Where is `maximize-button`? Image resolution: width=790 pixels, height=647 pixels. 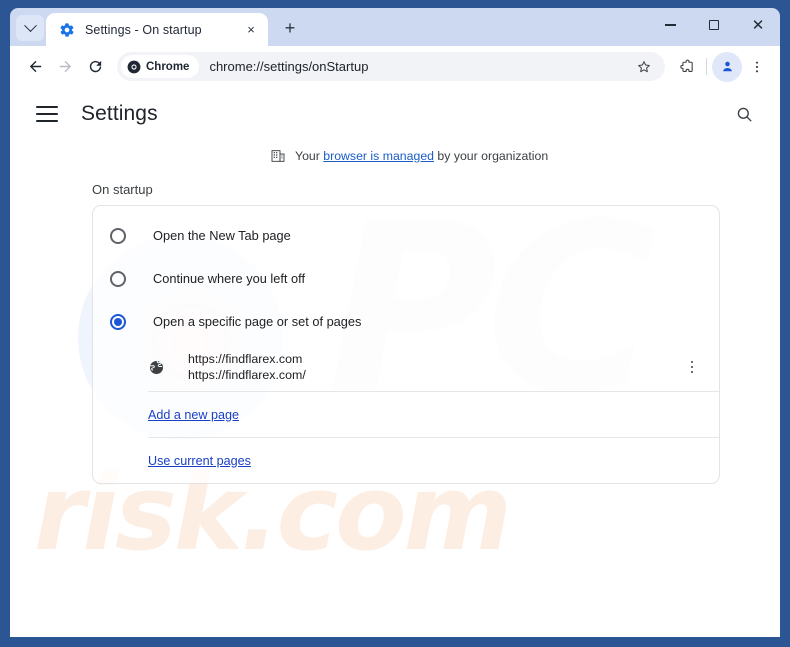
maximize-button is located at coordinates (714, 25).